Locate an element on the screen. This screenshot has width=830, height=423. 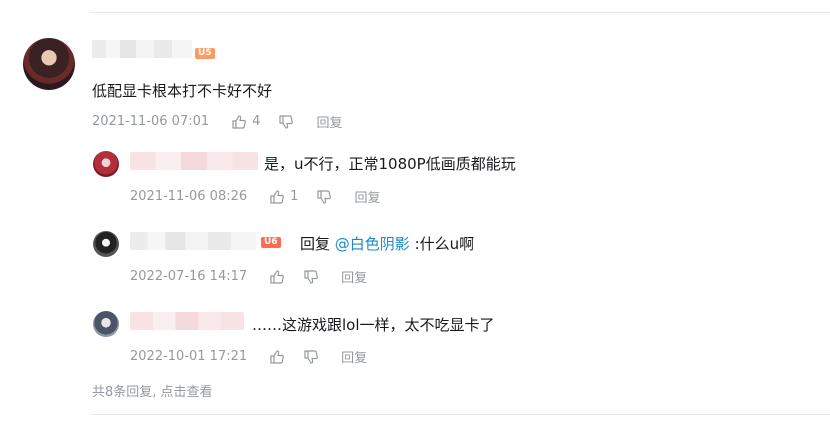
reply-text: 是，u不行，正常1080P低画质都能玩 is located at coordinates (390, 164).